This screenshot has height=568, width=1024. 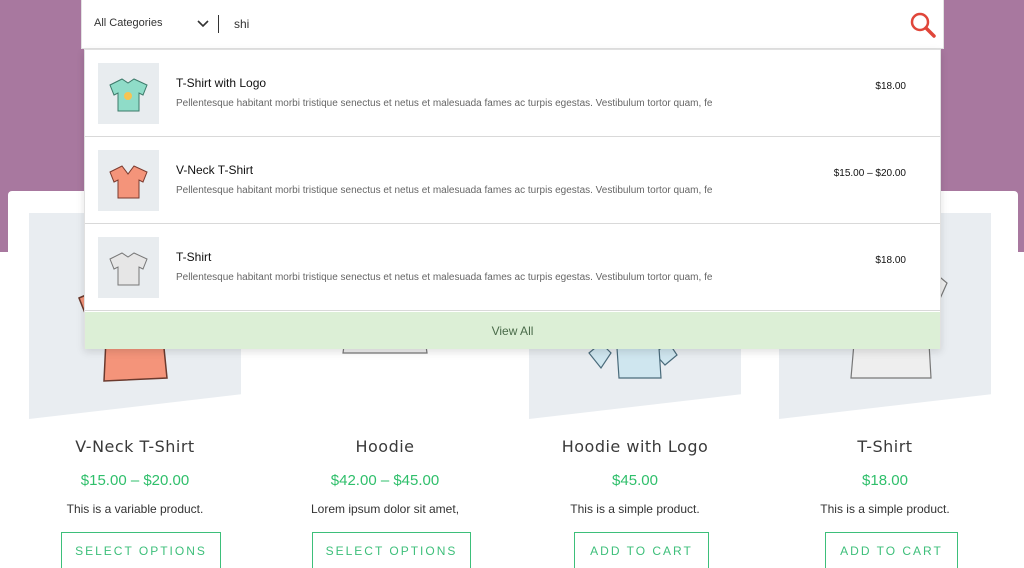 What do you see at coordinates (221, 83) in the screenshot?
I see `result-title: T-Shirt with Logo` at bounding box center [221, 83].